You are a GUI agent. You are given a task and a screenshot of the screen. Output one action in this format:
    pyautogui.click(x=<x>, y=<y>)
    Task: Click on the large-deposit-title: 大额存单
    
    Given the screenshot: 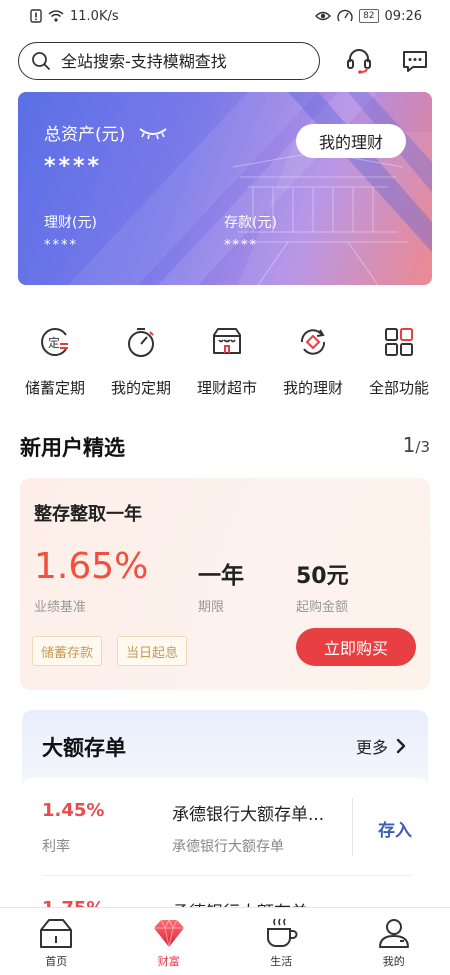 What is the action you would take?
    pyautogui.click(x=84, y=748)
    